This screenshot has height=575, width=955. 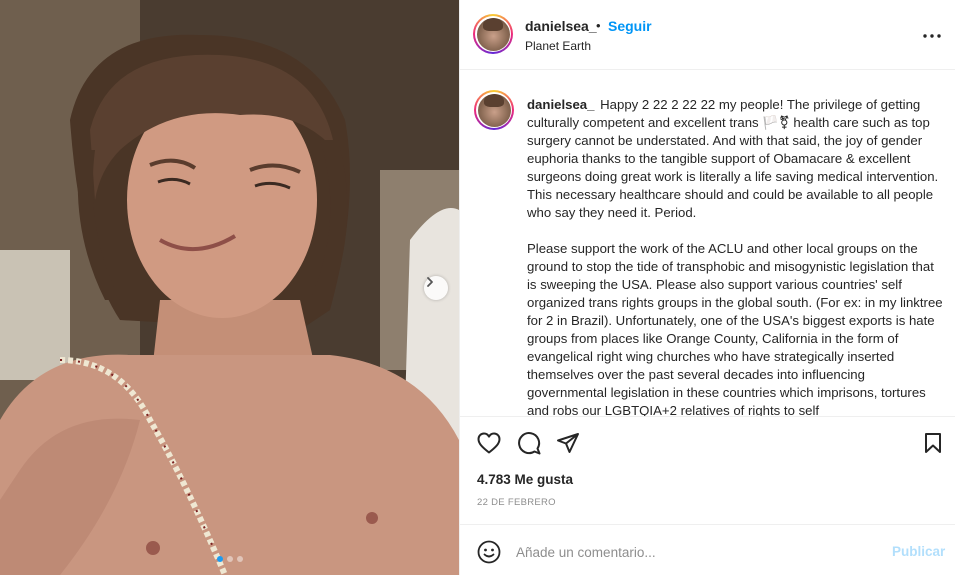 I want to click on carousel-dot-active, so click(x=220, y=559).